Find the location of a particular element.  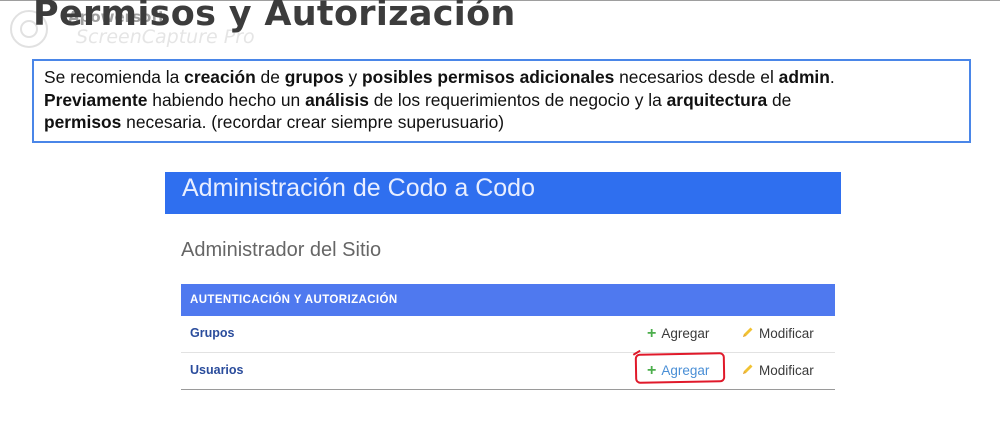

groups-add-link: + Agregar is located at coordinates (678, 333).